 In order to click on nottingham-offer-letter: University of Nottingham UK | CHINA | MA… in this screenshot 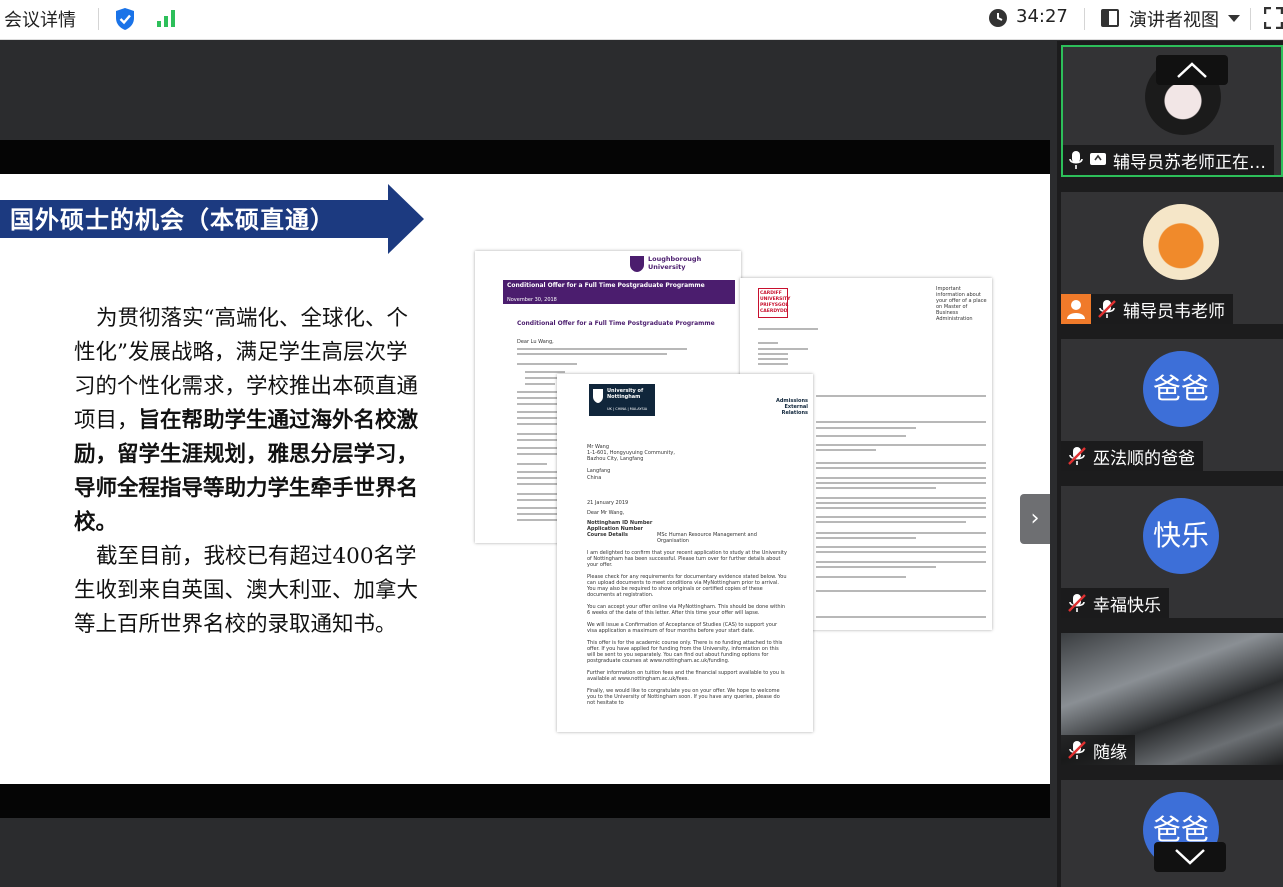, I will do `click(685, 553)`.